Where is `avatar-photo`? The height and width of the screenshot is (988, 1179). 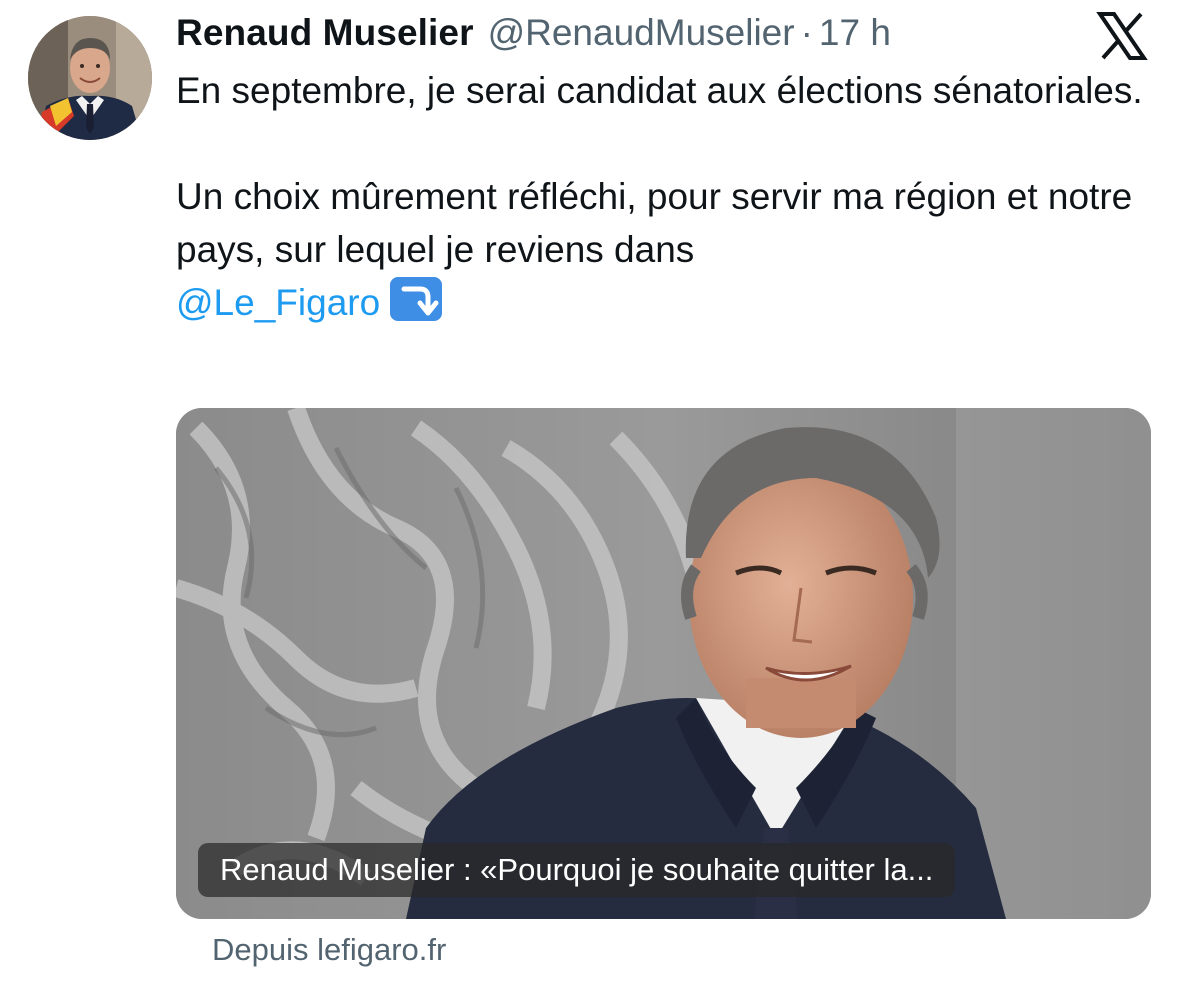 avatar-photo is located at coordinates (90, 78).